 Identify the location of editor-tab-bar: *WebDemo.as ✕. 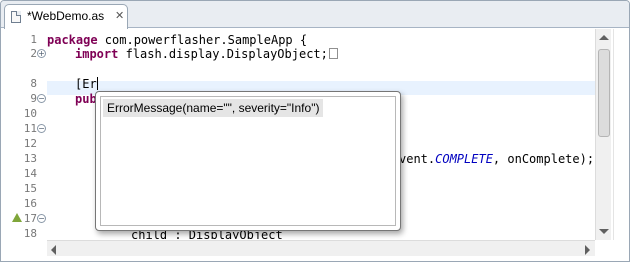
(315, 15).